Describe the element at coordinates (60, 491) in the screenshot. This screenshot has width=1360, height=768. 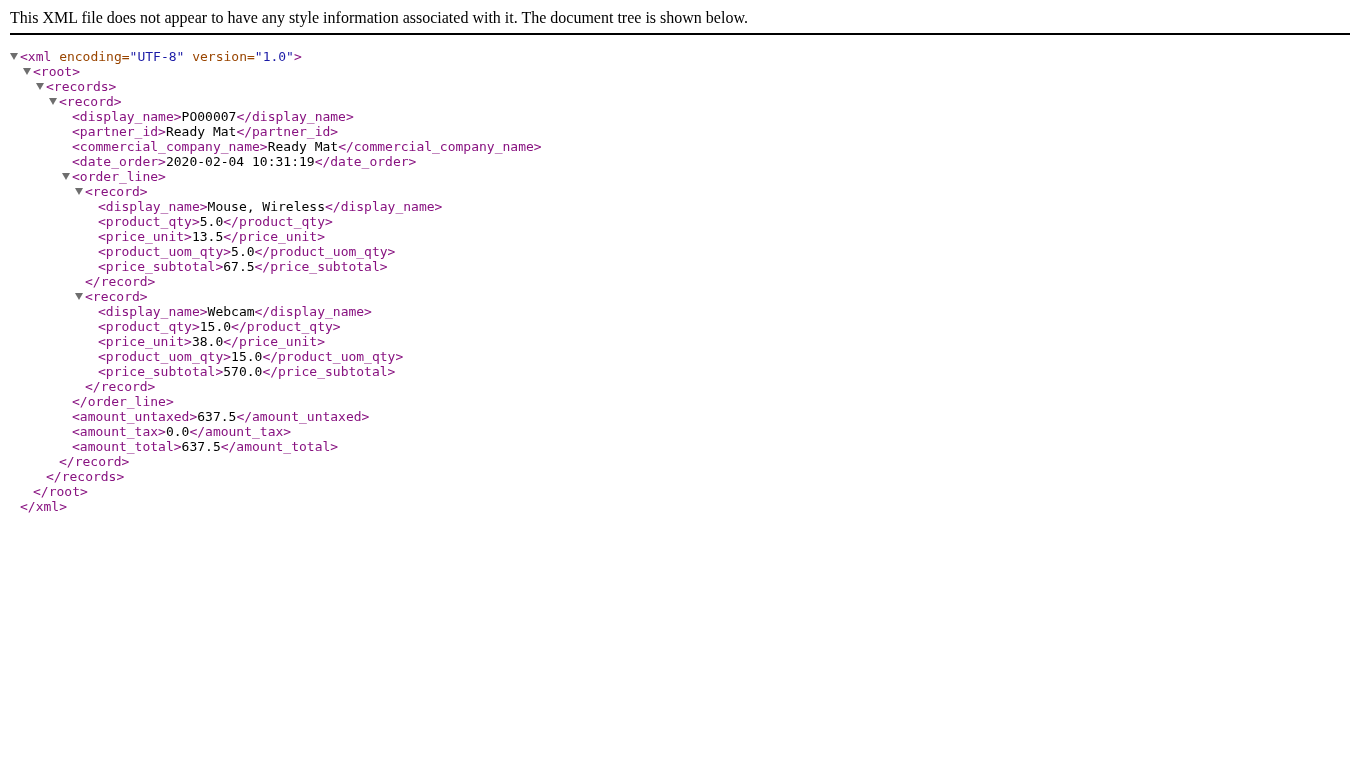
I see `xml-line: </root>` at that location.